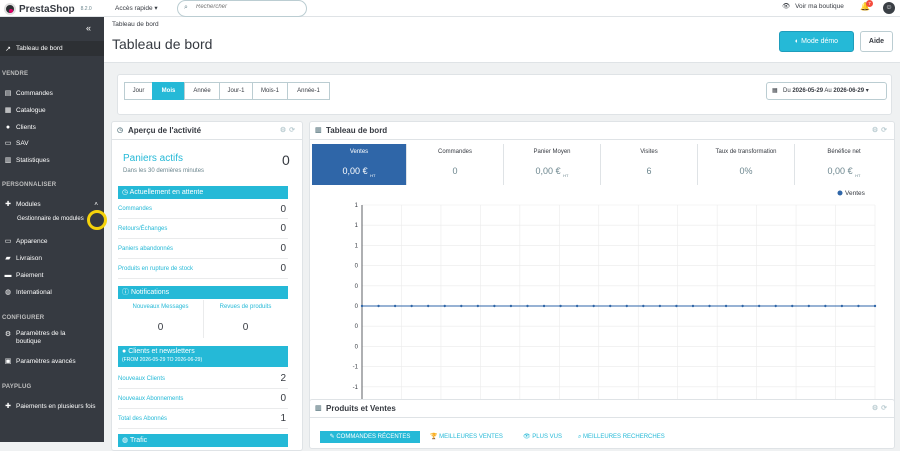 The image size is (900, 451). Describe the element at coordinates (203, 292) in the screenshot. I see `notifications-section-header: ⓘ Notifications` at that location.